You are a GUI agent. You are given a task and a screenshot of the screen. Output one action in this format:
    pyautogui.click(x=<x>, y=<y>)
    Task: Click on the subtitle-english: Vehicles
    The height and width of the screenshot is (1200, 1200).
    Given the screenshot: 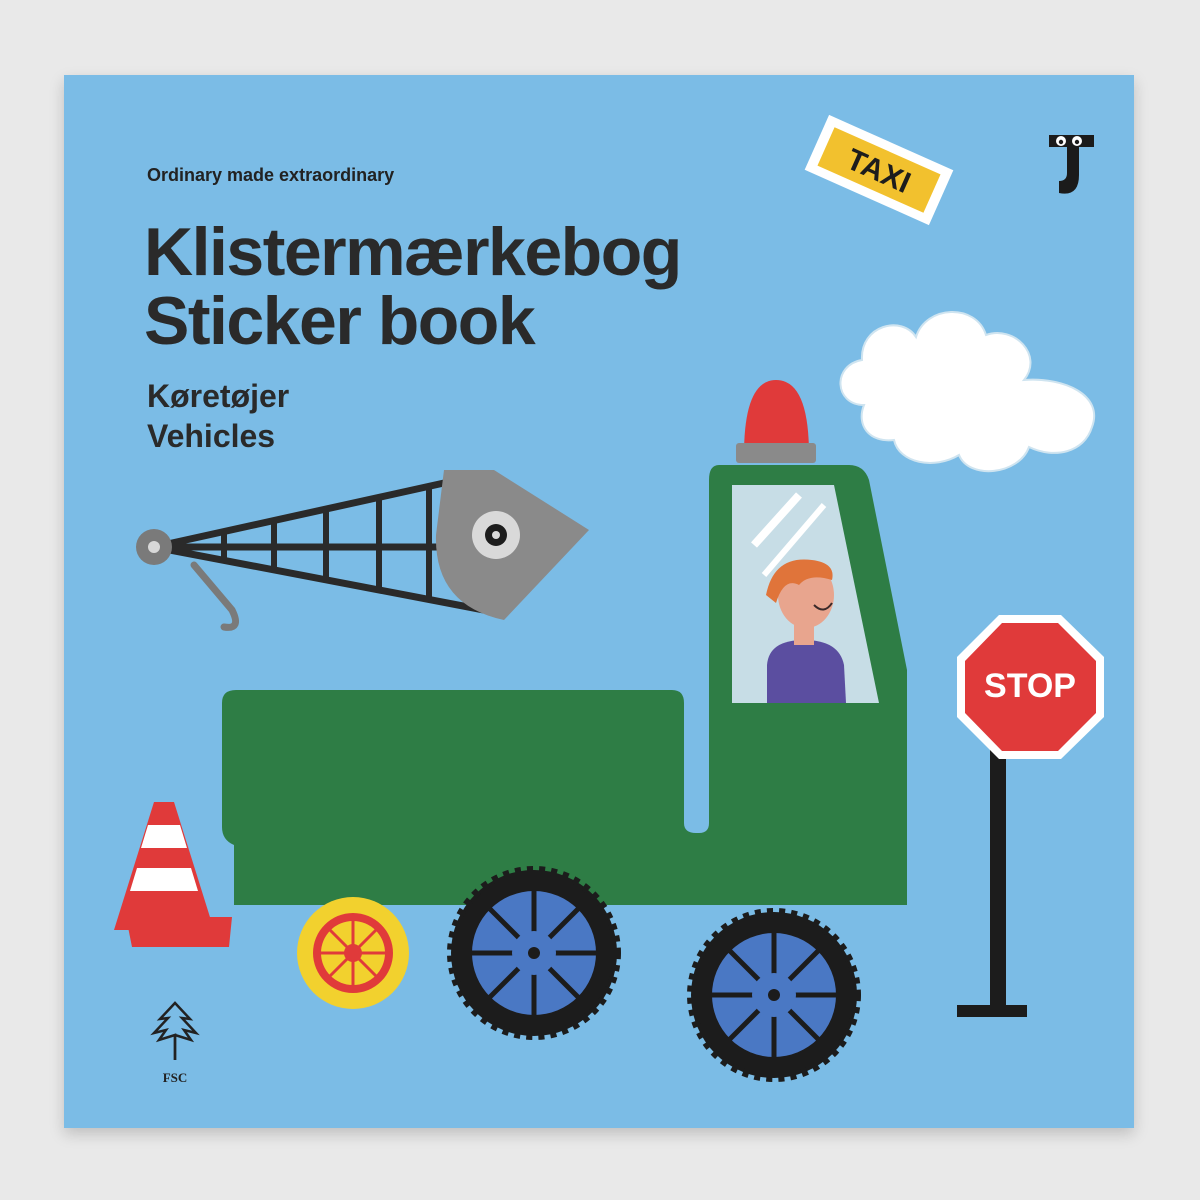 What is the action you would take?
    pyautogui.click(x=211, y=436)
    